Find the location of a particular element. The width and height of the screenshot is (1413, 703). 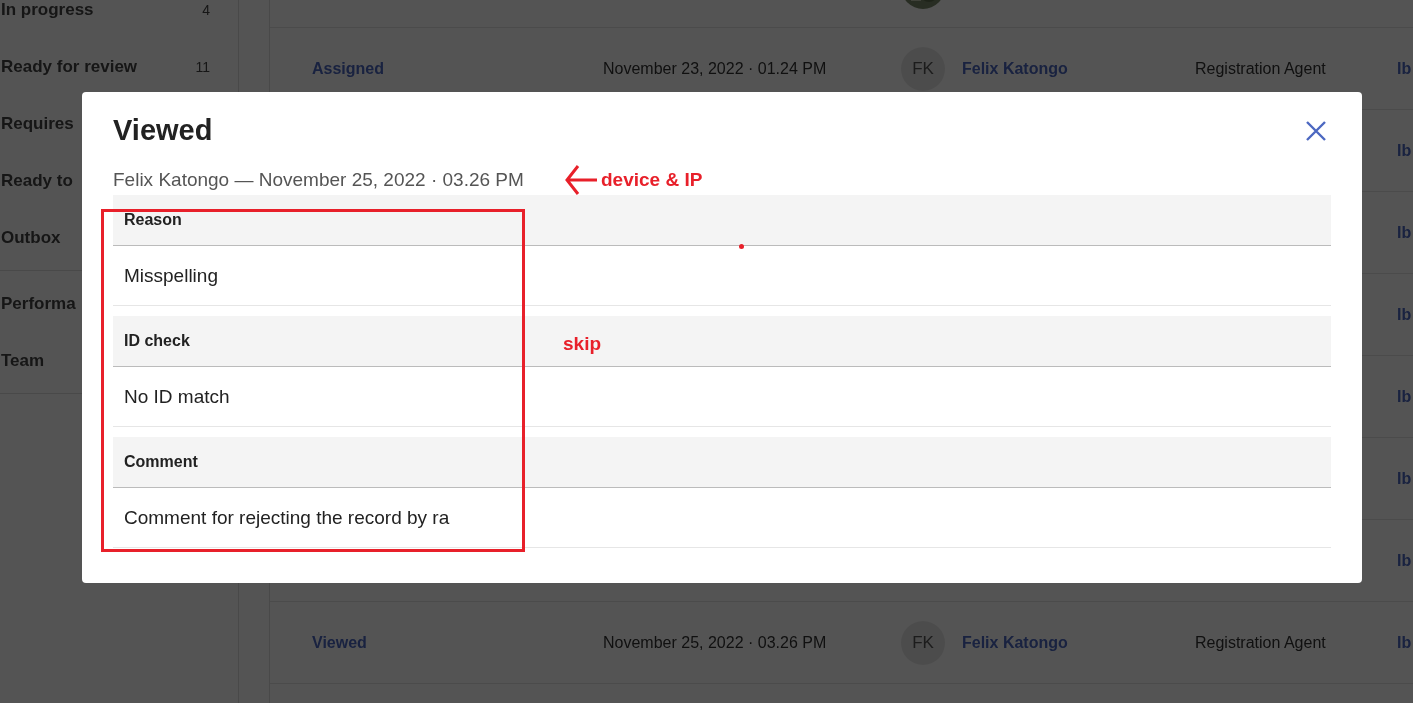

count-text: 11 is located at coordinates (203, 66).